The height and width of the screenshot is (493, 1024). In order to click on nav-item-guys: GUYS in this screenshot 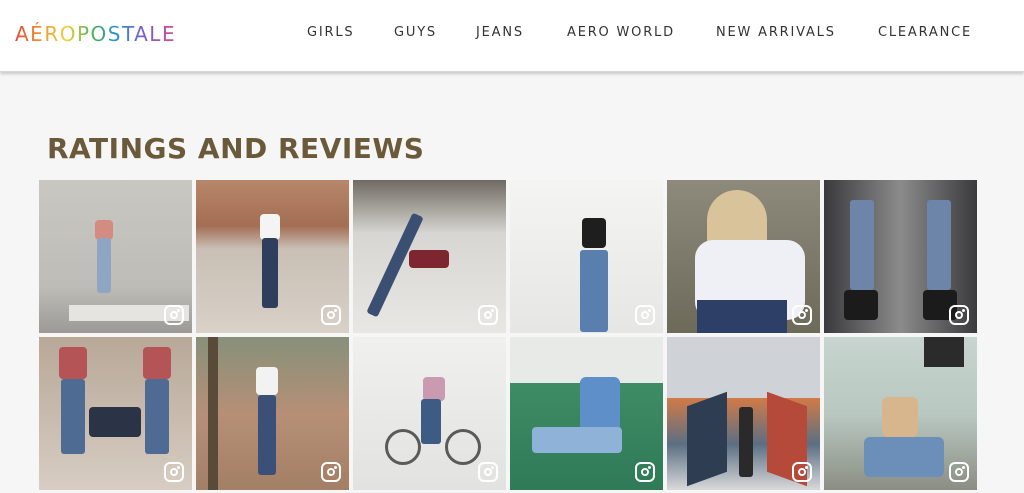, I will do `click(415, 33)`.